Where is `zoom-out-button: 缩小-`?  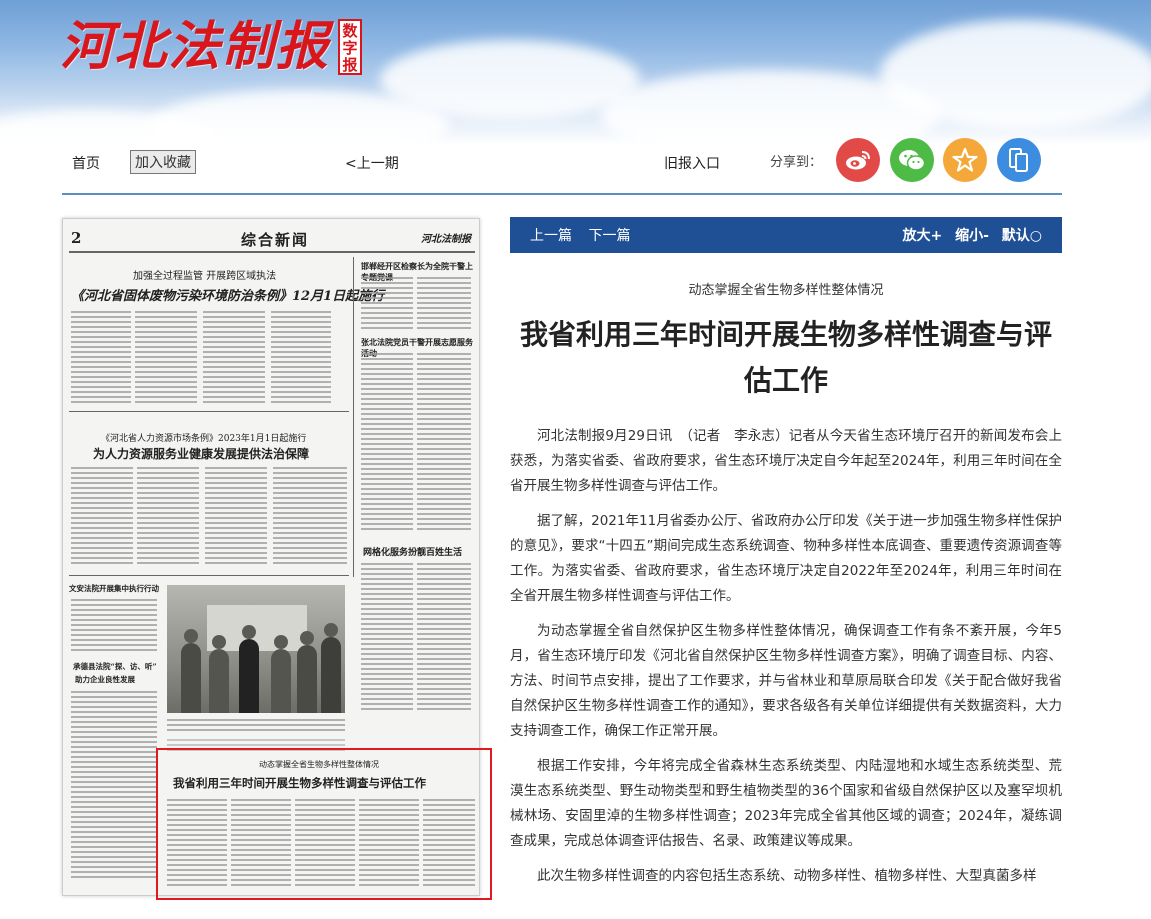
zoom-out-button: 缩小- is located at coordinates (972, 236).